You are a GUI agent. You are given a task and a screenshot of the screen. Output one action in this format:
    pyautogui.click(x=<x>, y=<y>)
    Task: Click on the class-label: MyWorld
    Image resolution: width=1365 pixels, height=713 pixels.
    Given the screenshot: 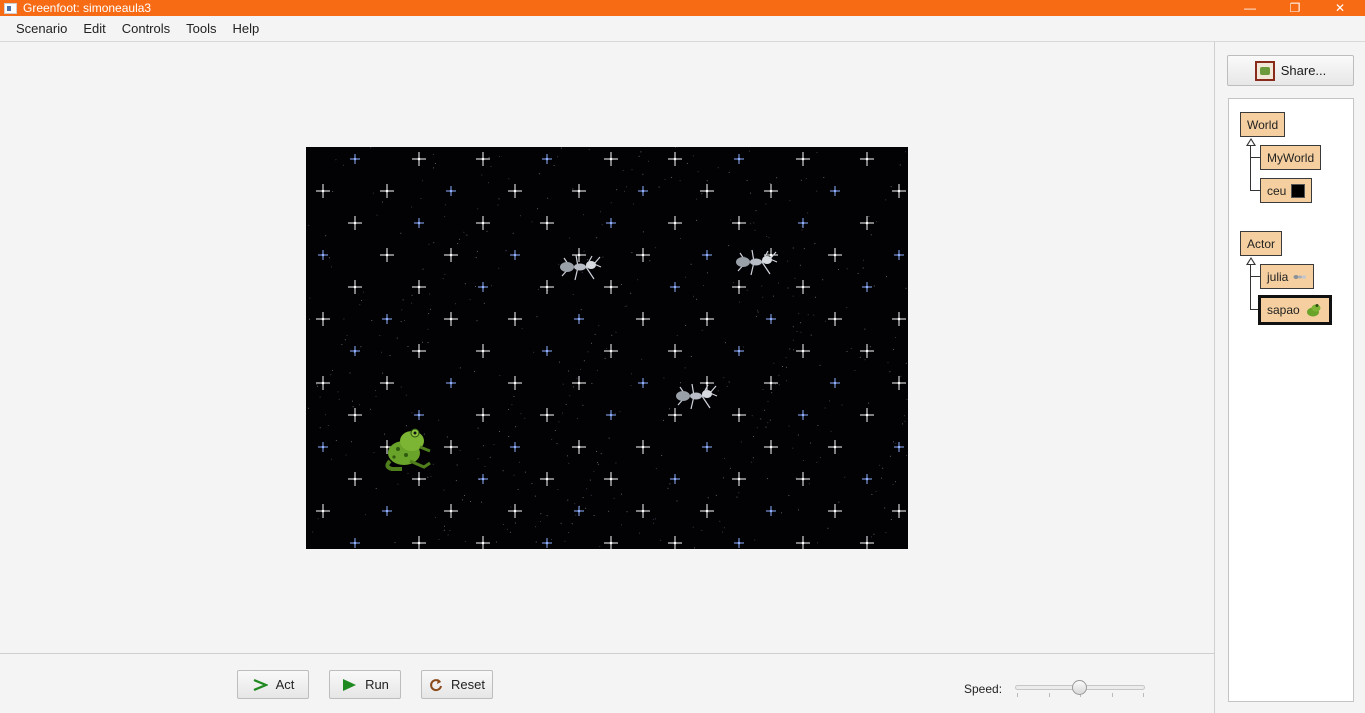 What is the action you would take?
    pyautogui.click(x=1291, y=157)
    